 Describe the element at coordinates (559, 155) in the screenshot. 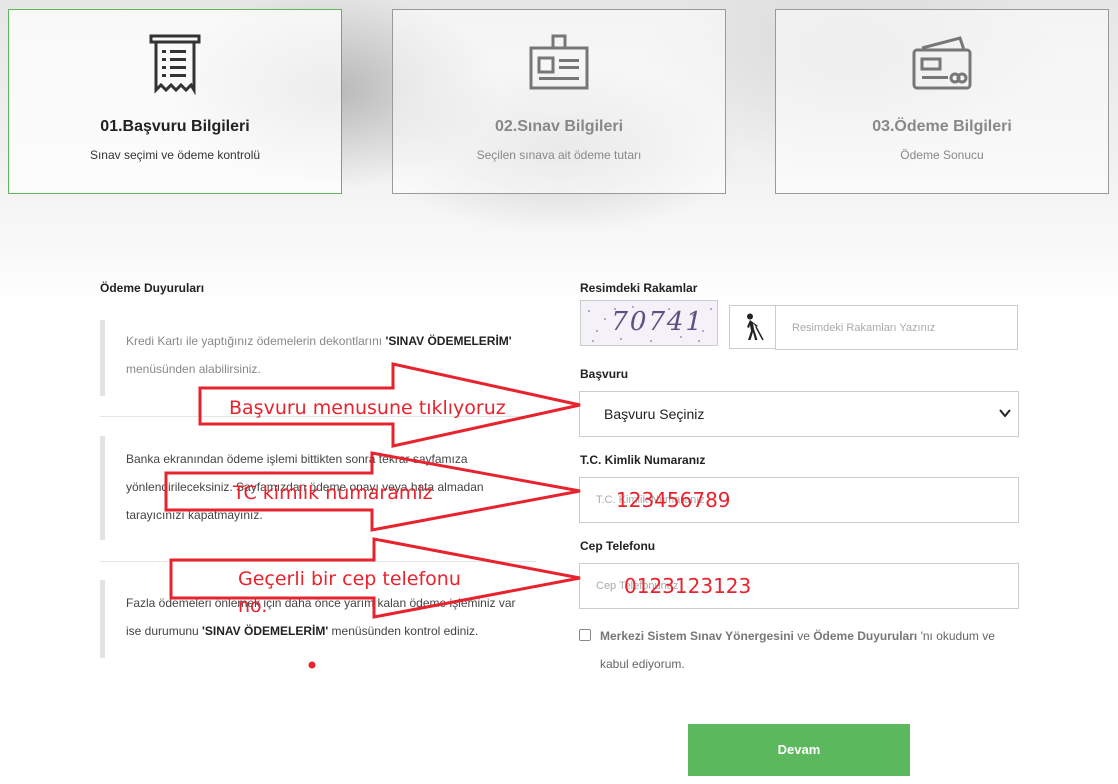

I see `step-subtitle: Seçilen sınava ait ödeme tutarı` at that location.